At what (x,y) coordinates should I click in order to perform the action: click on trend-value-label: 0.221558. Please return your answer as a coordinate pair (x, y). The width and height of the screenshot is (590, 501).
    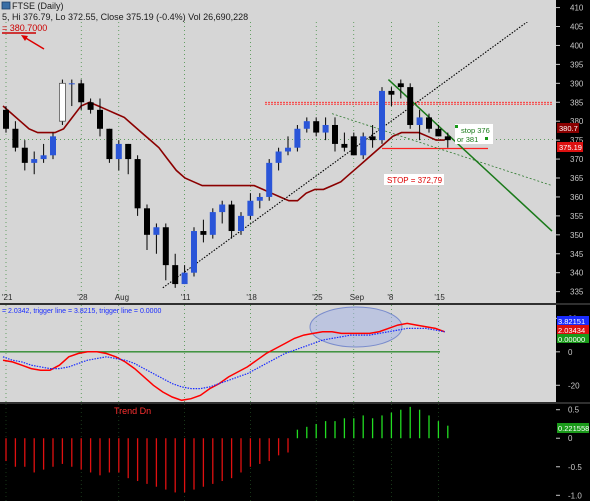
    Looking at the image, I should click on (573, 428).